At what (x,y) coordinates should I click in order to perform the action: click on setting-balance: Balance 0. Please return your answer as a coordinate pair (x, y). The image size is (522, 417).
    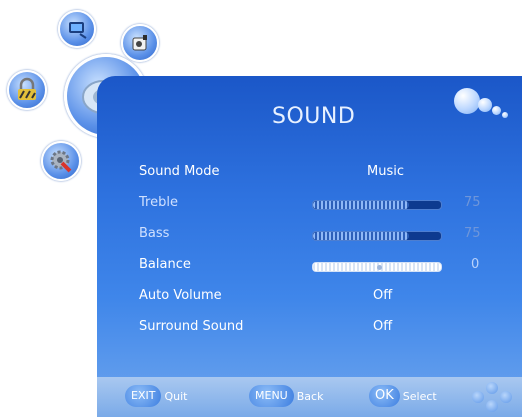
    Looking at the image, I should click on (309, 268).